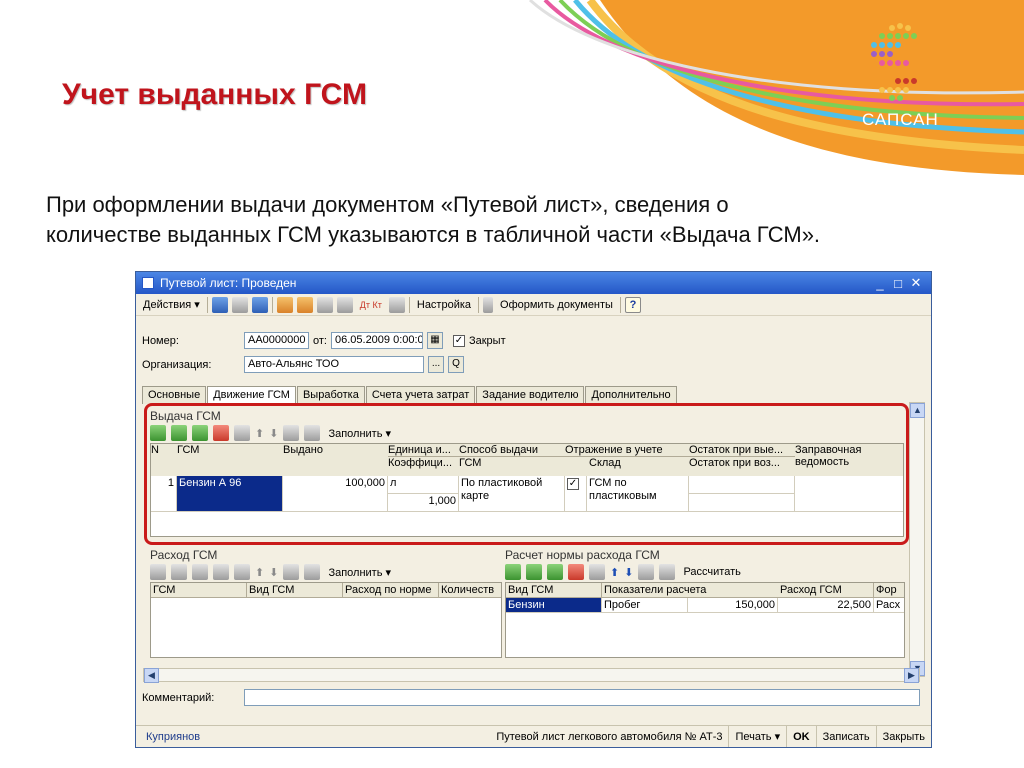 The image size is (1024, 768). Describe the element at coordinates (444, 305) in the screenshot. I see `settings-button: Настройка` at that location.